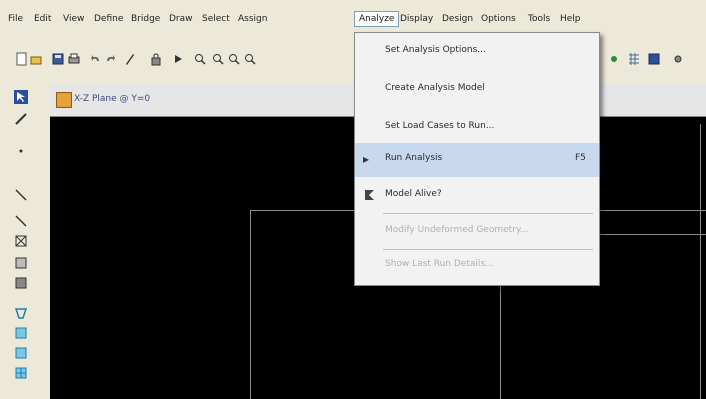 The image size is (706, 399). Describe the element at coordinates (156, 59) in the screenshot. I see `lock-icon` at that location.